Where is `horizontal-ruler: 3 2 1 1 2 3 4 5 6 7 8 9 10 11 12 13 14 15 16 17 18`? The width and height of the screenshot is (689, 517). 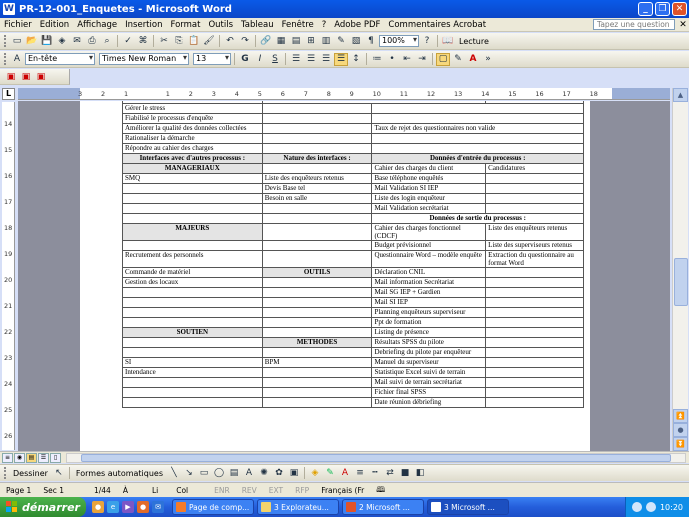
horizontal-ruler: 3 2 1 1 2 3 4 5 6 7 8 9 10 11 12 13 14 15 16 17 18 is located at coordinates (344, 94).